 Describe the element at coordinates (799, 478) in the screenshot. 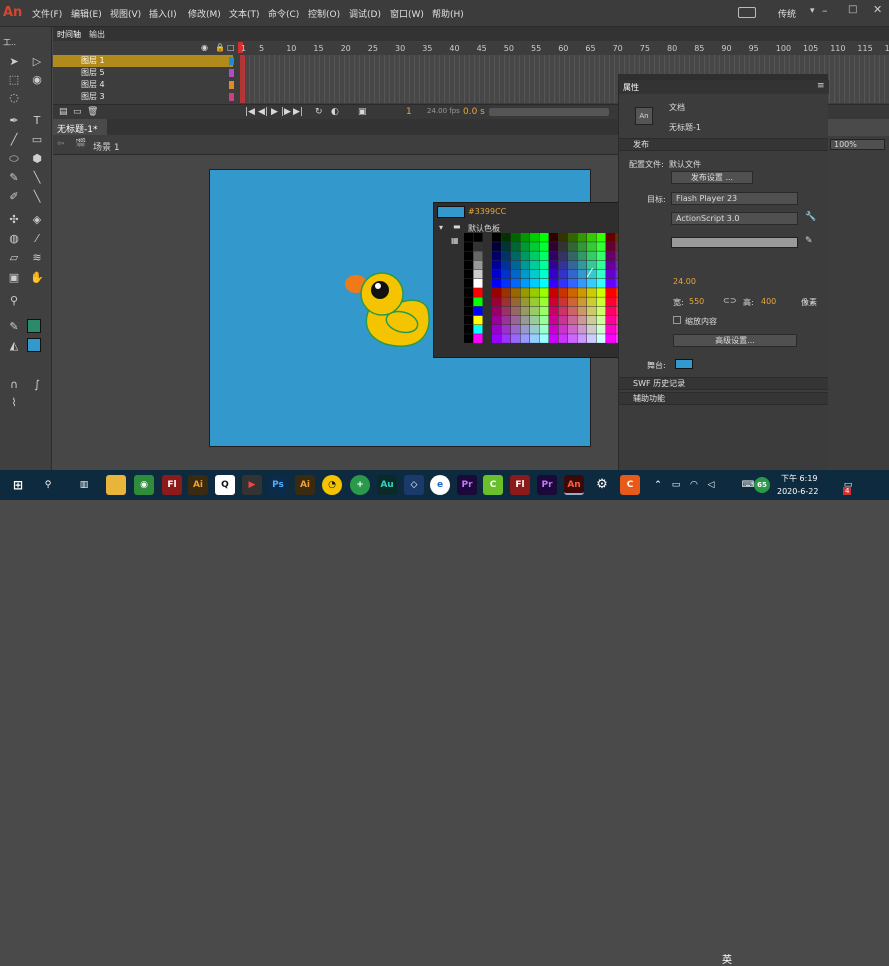

I see `clock-time: 下午 6:19` at that location.